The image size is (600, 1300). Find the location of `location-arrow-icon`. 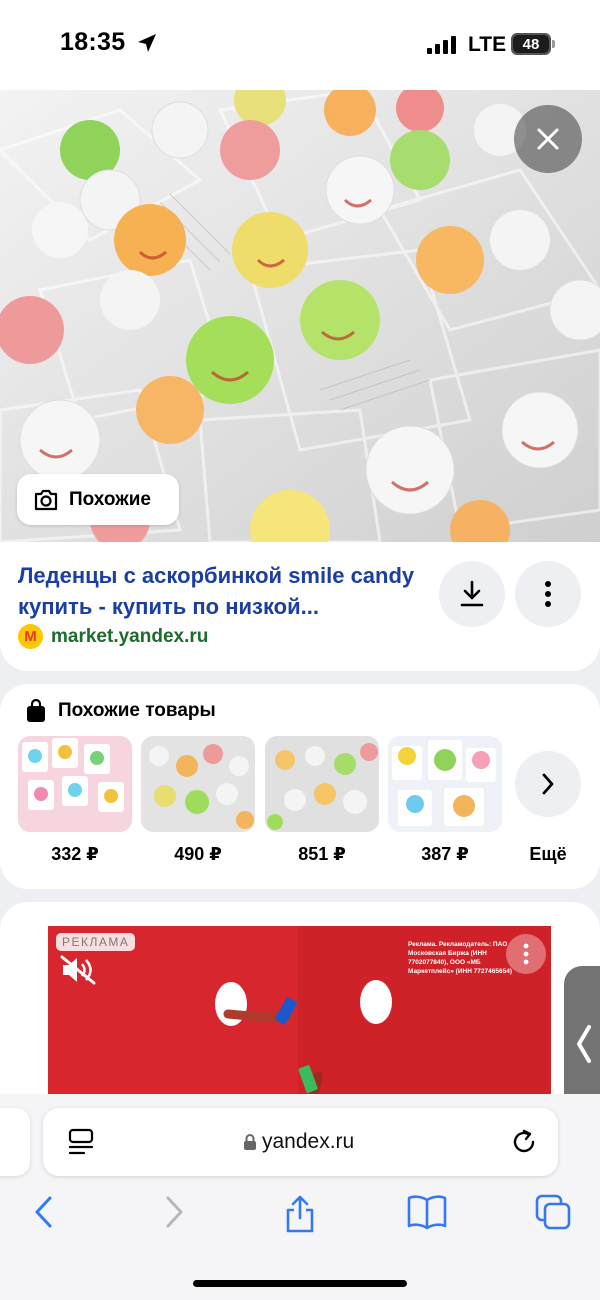

location-arrow-icon is located at coordinates (147, 43).